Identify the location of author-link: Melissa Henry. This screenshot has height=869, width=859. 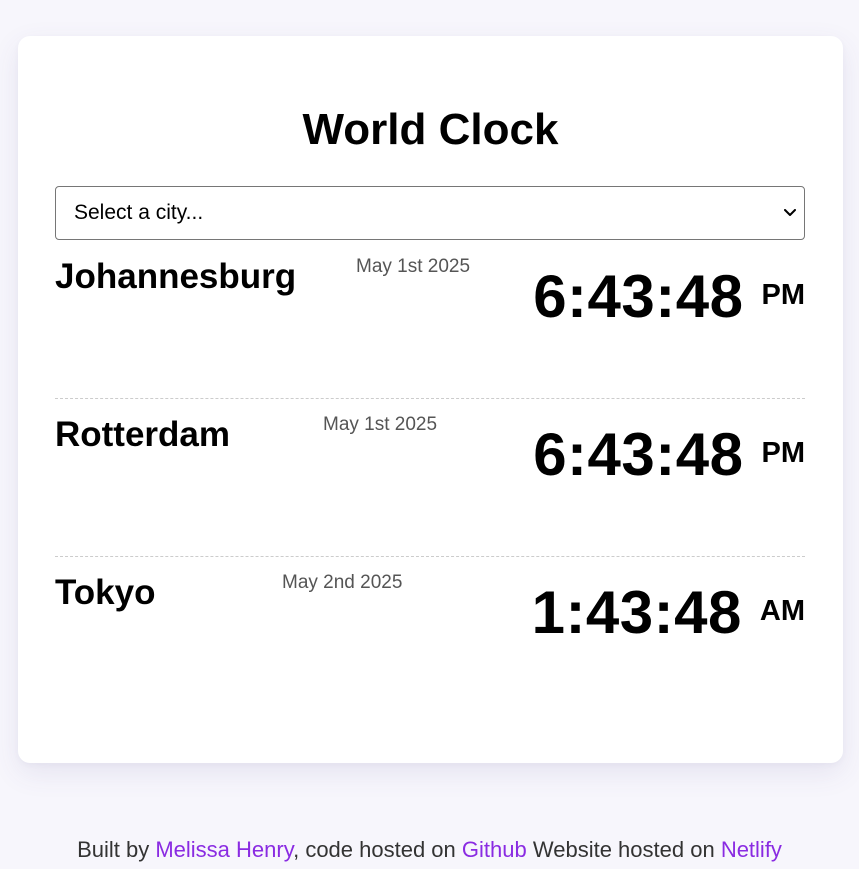
(224, 849).